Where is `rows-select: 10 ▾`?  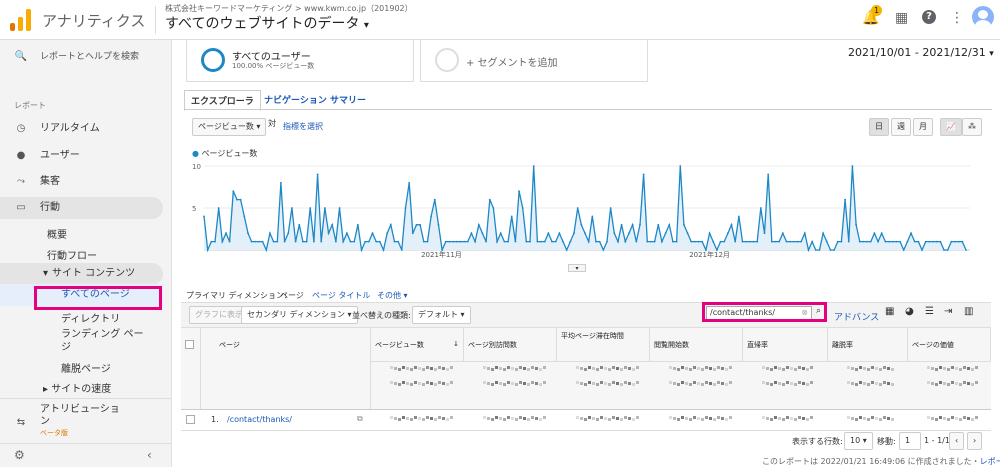 rows-select: 10 ▾ is located at coordinates (858, 441).